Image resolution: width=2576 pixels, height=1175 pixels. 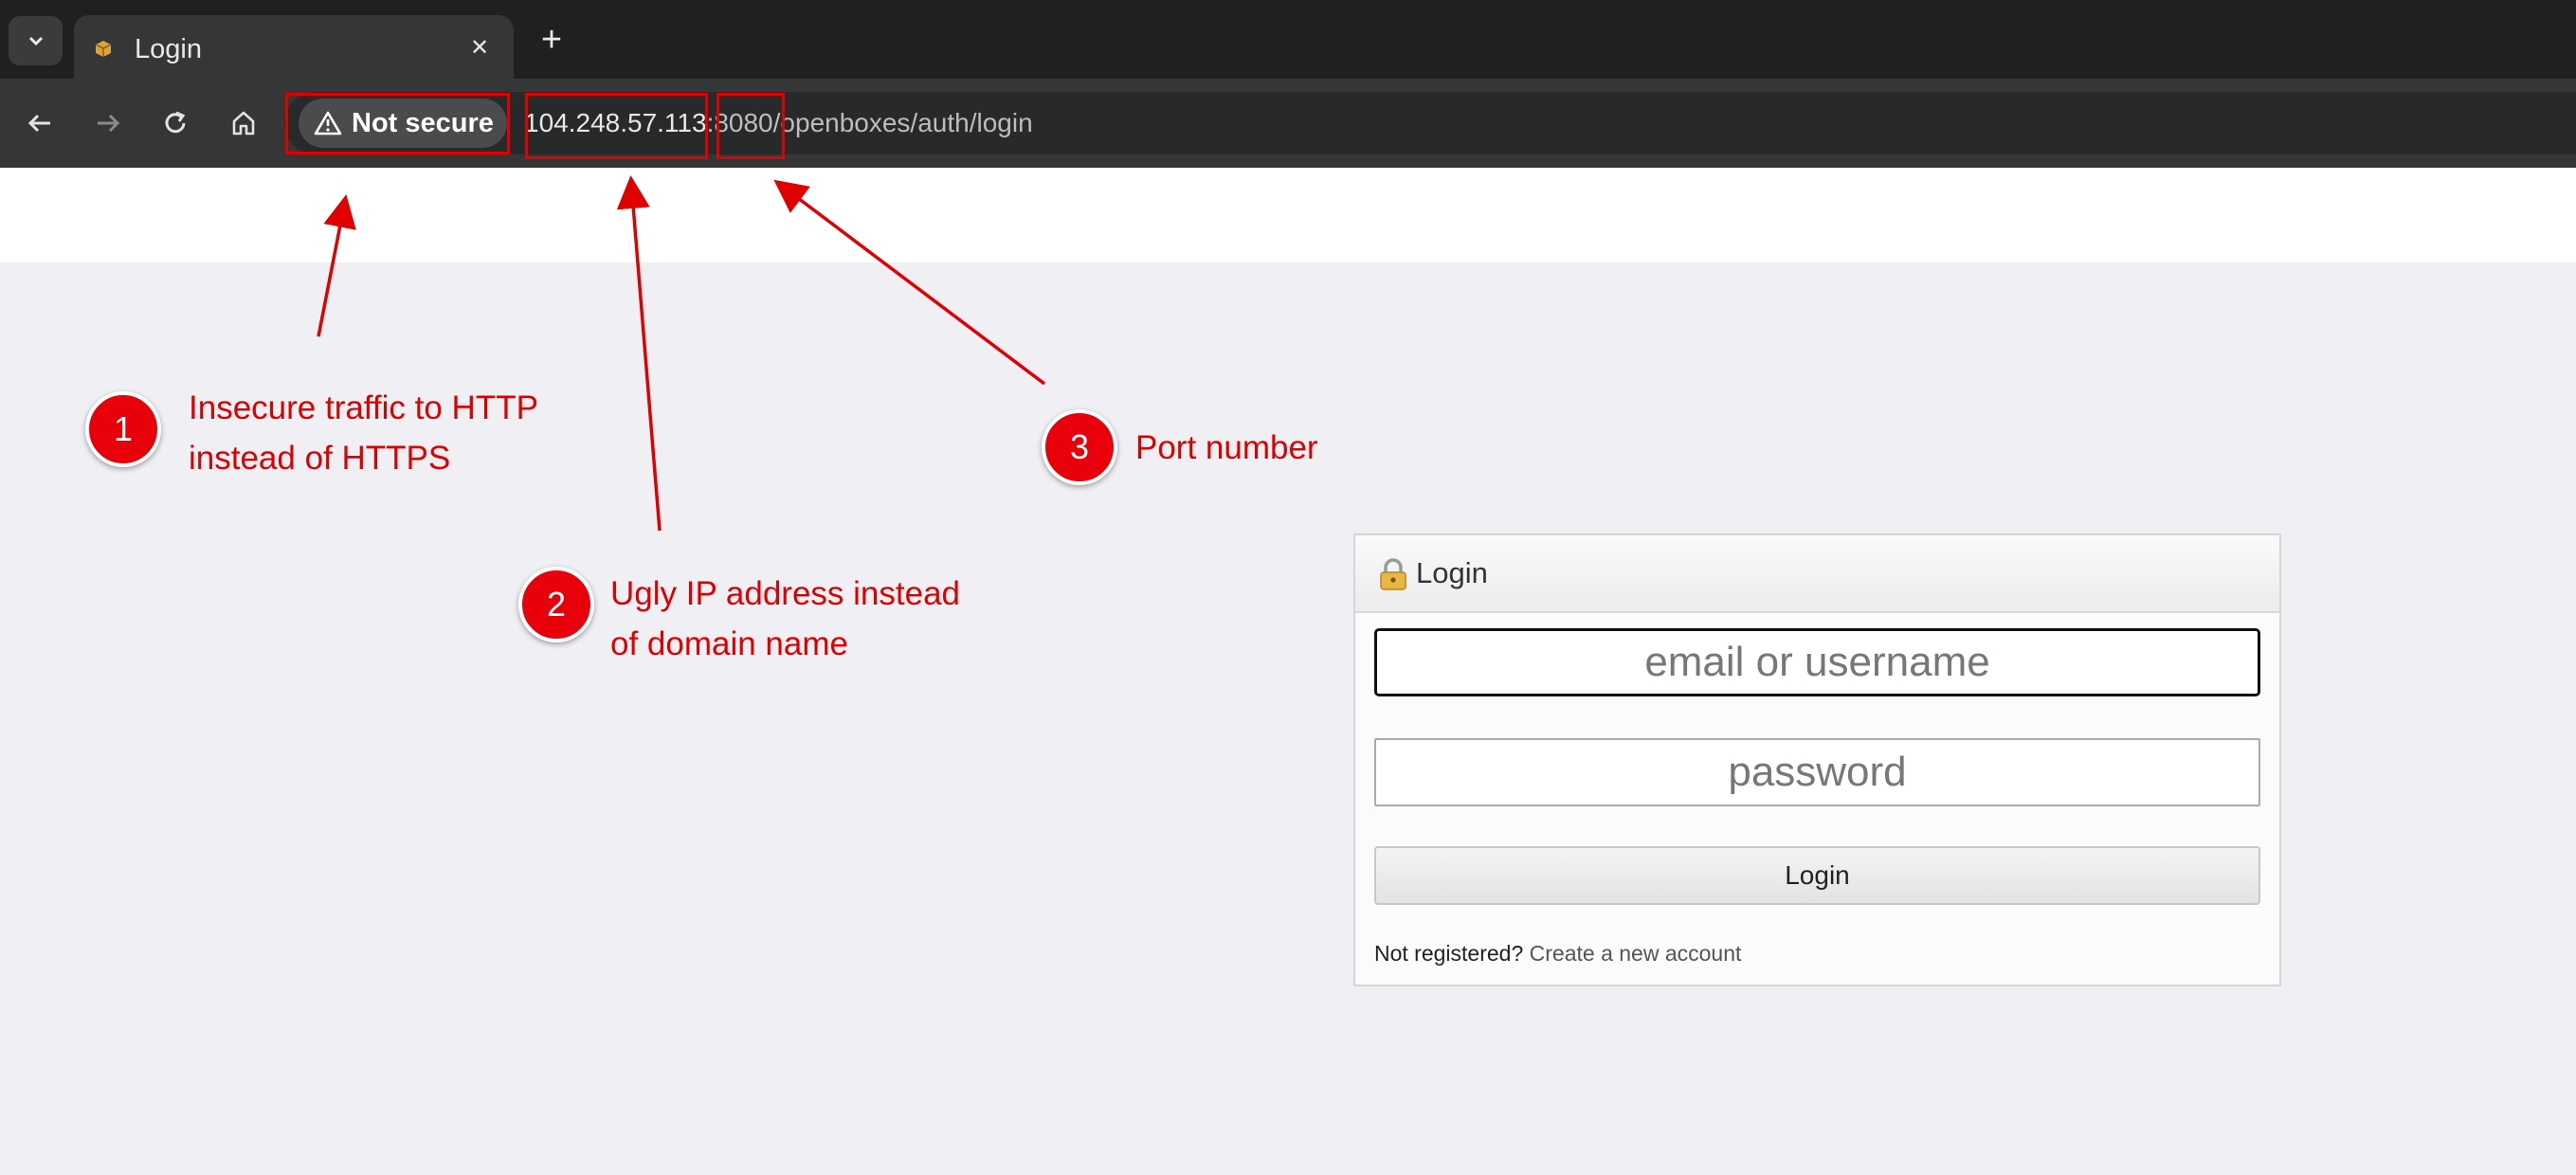 I want to click on annotation-badge-2: 2, so click(x=556, y=604).